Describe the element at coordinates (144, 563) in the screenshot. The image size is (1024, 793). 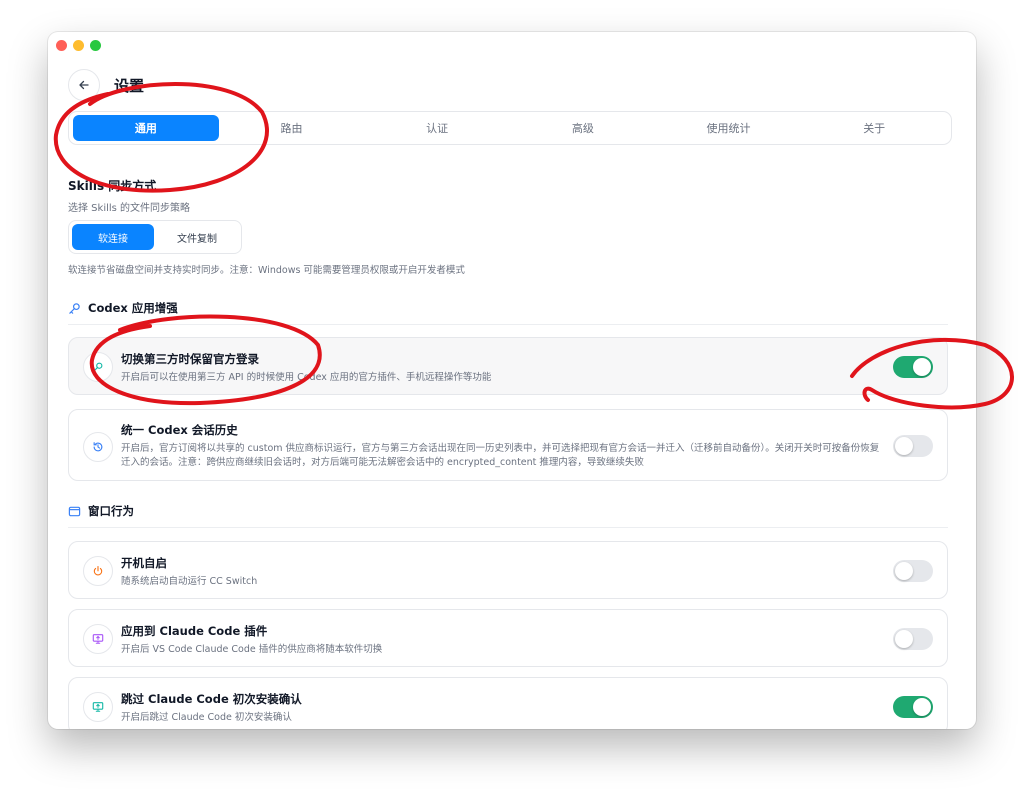
I see `setting-title: 开机自启` at that location.